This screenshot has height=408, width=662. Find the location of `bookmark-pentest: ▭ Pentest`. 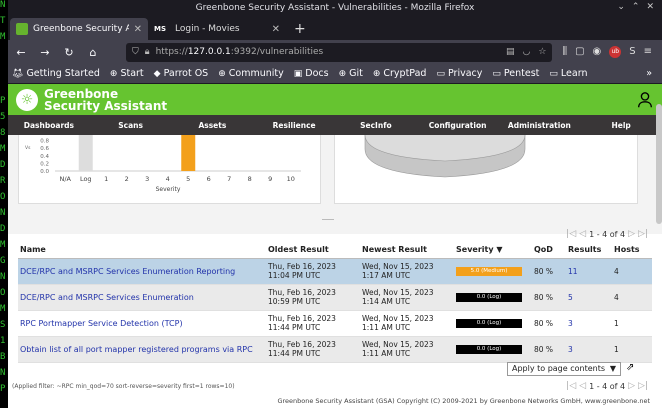

bookmark-pentest: ▭ Pentest is located at coordinates (515, 73).